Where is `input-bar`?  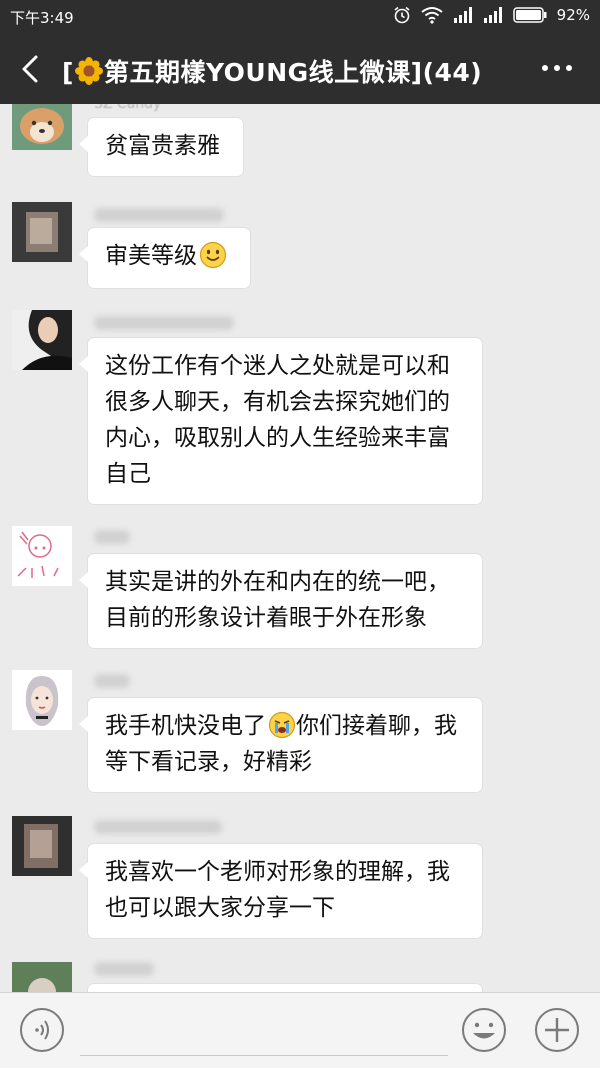
input-bar is located at coordinates (300, 1030).